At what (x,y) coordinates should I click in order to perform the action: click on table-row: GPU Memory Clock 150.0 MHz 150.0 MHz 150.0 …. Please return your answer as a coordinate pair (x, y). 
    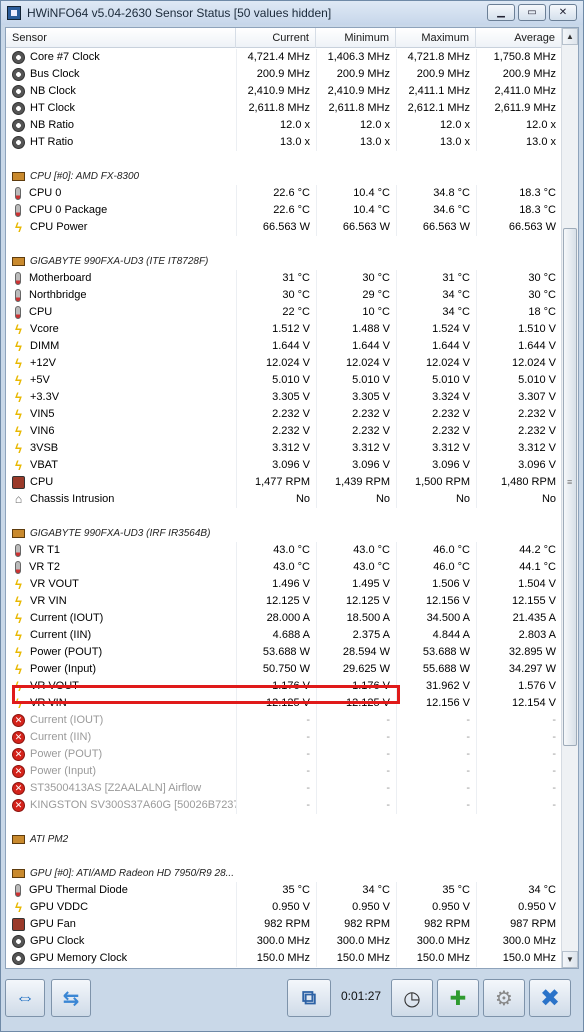
    Looking at the image, I should click on (284, 958).